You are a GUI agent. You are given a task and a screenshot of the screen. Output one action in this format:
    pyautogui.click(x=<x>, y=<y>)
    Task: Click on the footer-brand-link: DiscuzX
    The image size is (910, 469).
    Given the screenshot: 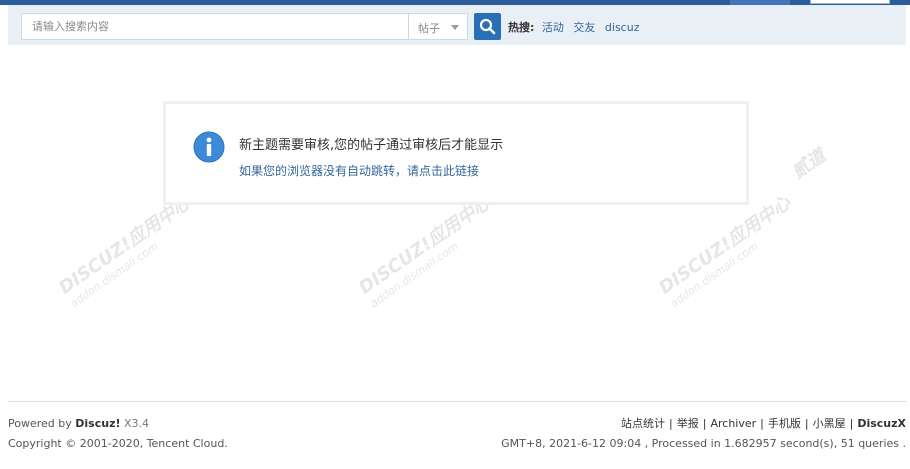 What is the action you would take?
    pyautogui.click(x=881, y=423)
    